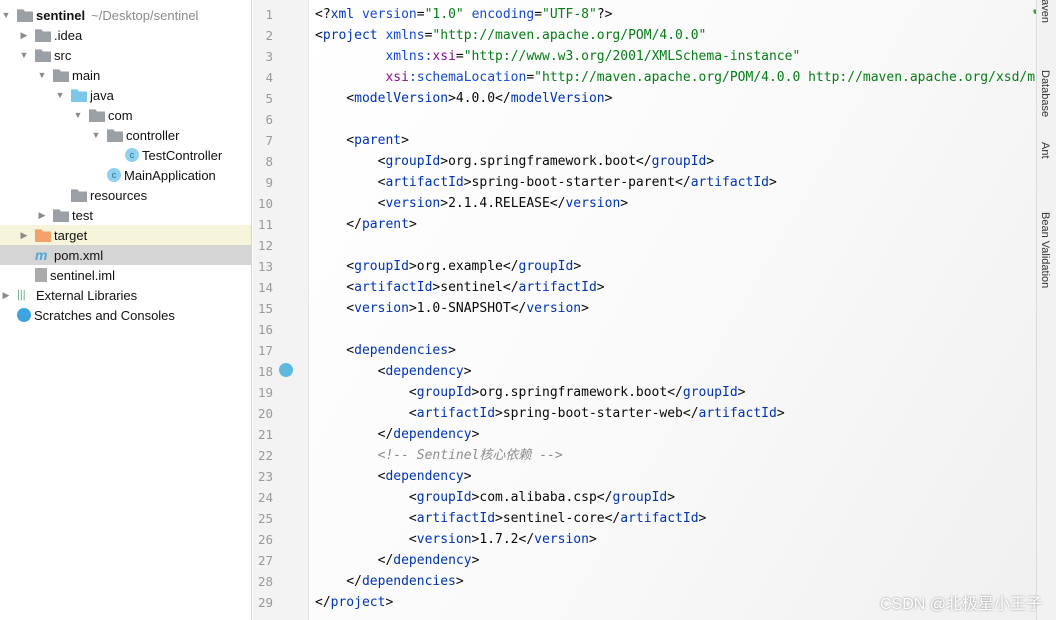 Image resolution: width=1056 pixels, height=620 pixels. What do you see at coordinates (79, 255) in the screenshot?
I see `tree-item-label: pom.xml` at bounding box center [79, 255].